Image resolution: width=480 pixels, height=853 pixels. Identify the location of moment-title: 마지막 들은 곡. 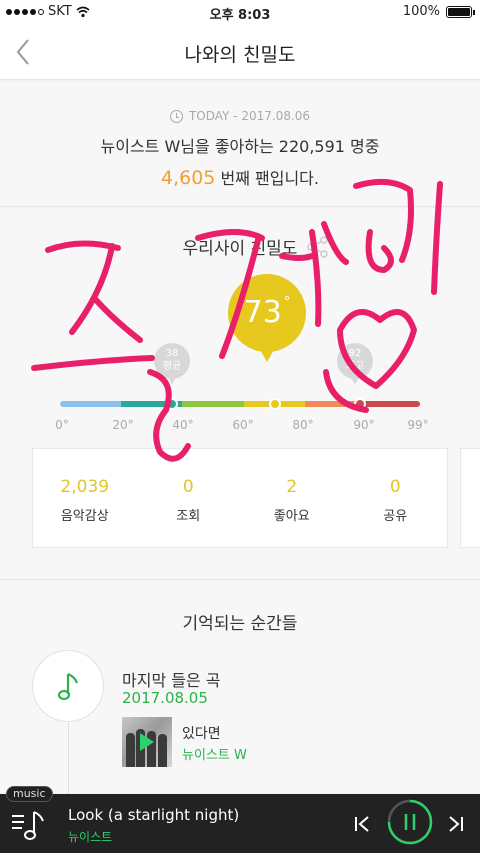
(171, 680).